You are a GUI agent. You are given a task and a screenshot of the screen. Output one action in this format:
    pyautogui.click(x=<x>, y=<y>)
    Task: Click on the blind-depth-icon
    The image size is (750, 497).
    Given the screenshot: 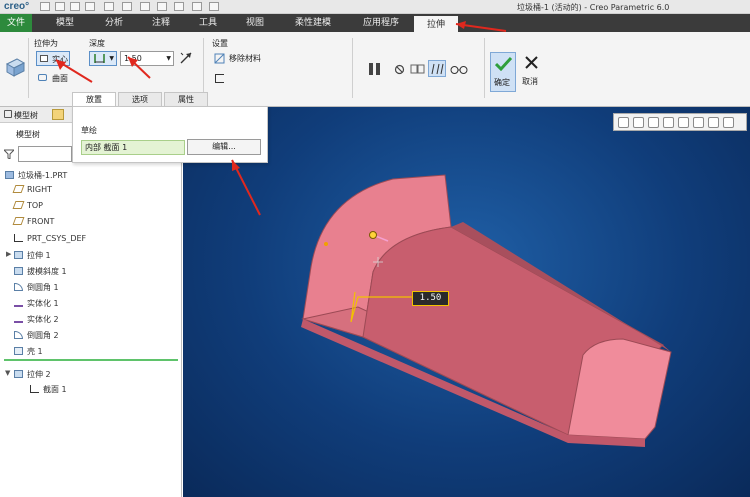 What is the action you would take?
    pyautogui.click(x=99, y=58)
    